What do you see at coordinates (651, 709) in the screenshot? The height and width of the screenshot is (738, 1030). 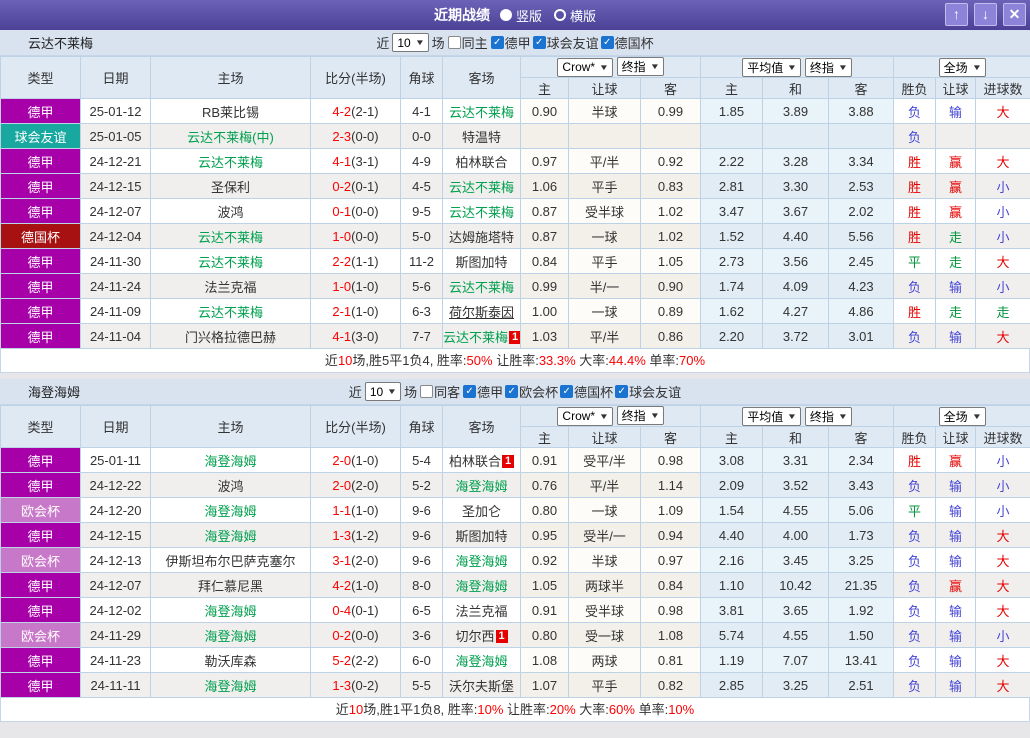 I see `summary-segment: 单率:` at bounding box center [651, 709].